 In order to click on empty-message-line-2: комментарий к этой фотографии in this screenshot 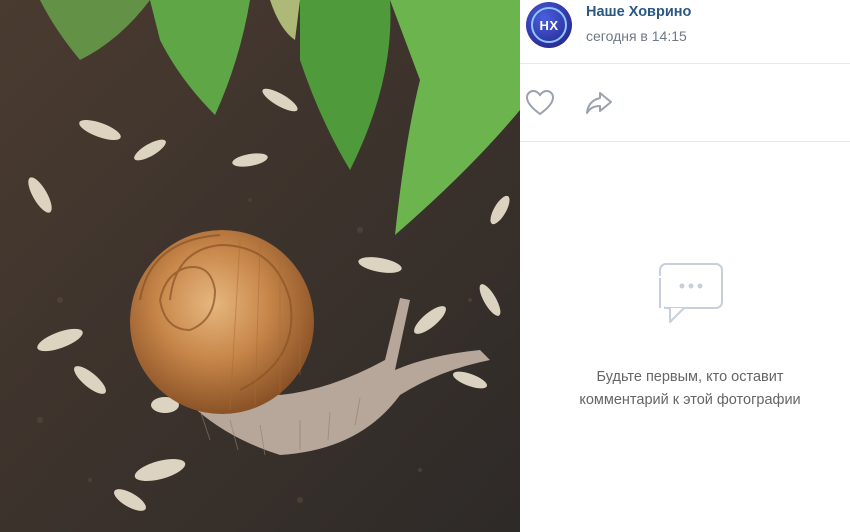, I will do `click(690, 400)`.